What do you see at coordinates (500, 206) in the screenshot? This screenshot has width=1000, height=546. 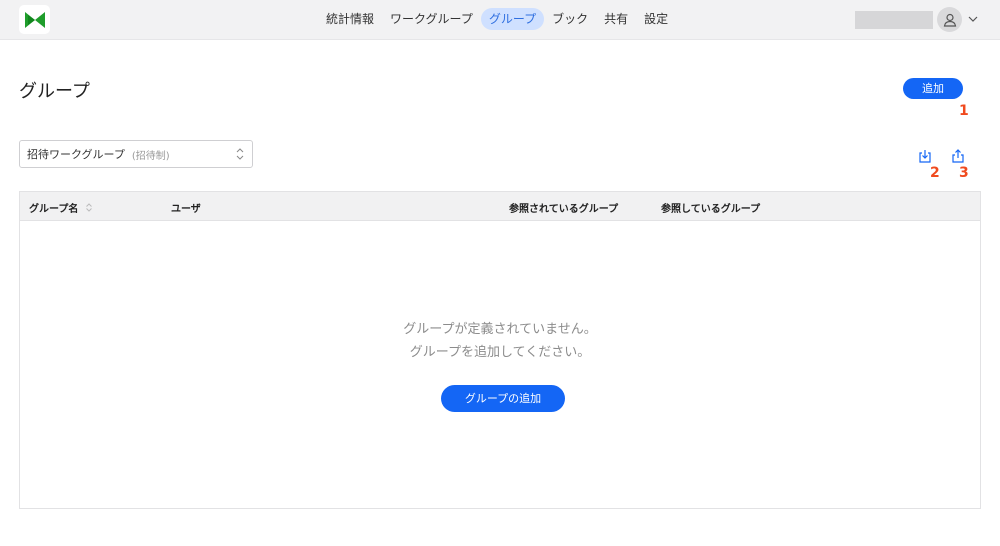 I see `table-header: グループ名 ユーザ 参照されているグループ 参照しているグループ` at bounding box center [500, 206].